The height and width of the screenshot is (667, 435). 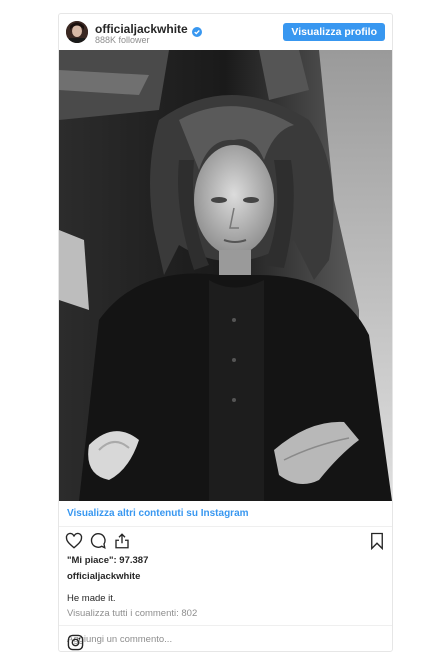 What do you see at coordinates (196, 30) in the screenshot?
I see `verified-badge-icon` at bounding box center [196, 30].